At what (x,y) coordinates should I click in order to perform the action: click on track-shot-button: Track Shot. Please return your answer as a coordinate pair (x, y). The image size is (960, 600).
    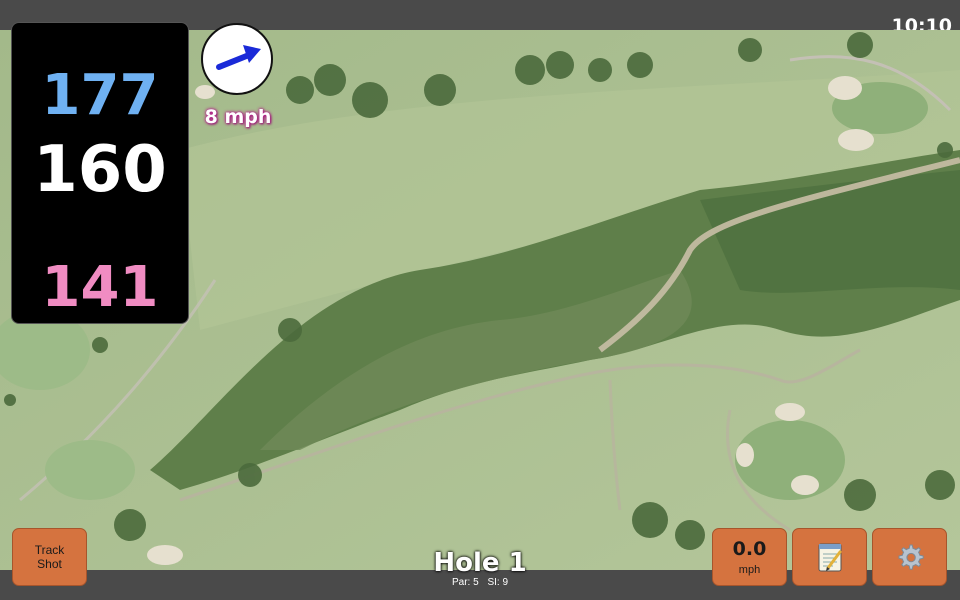
    Looking at the image, I should click on (49, 557).